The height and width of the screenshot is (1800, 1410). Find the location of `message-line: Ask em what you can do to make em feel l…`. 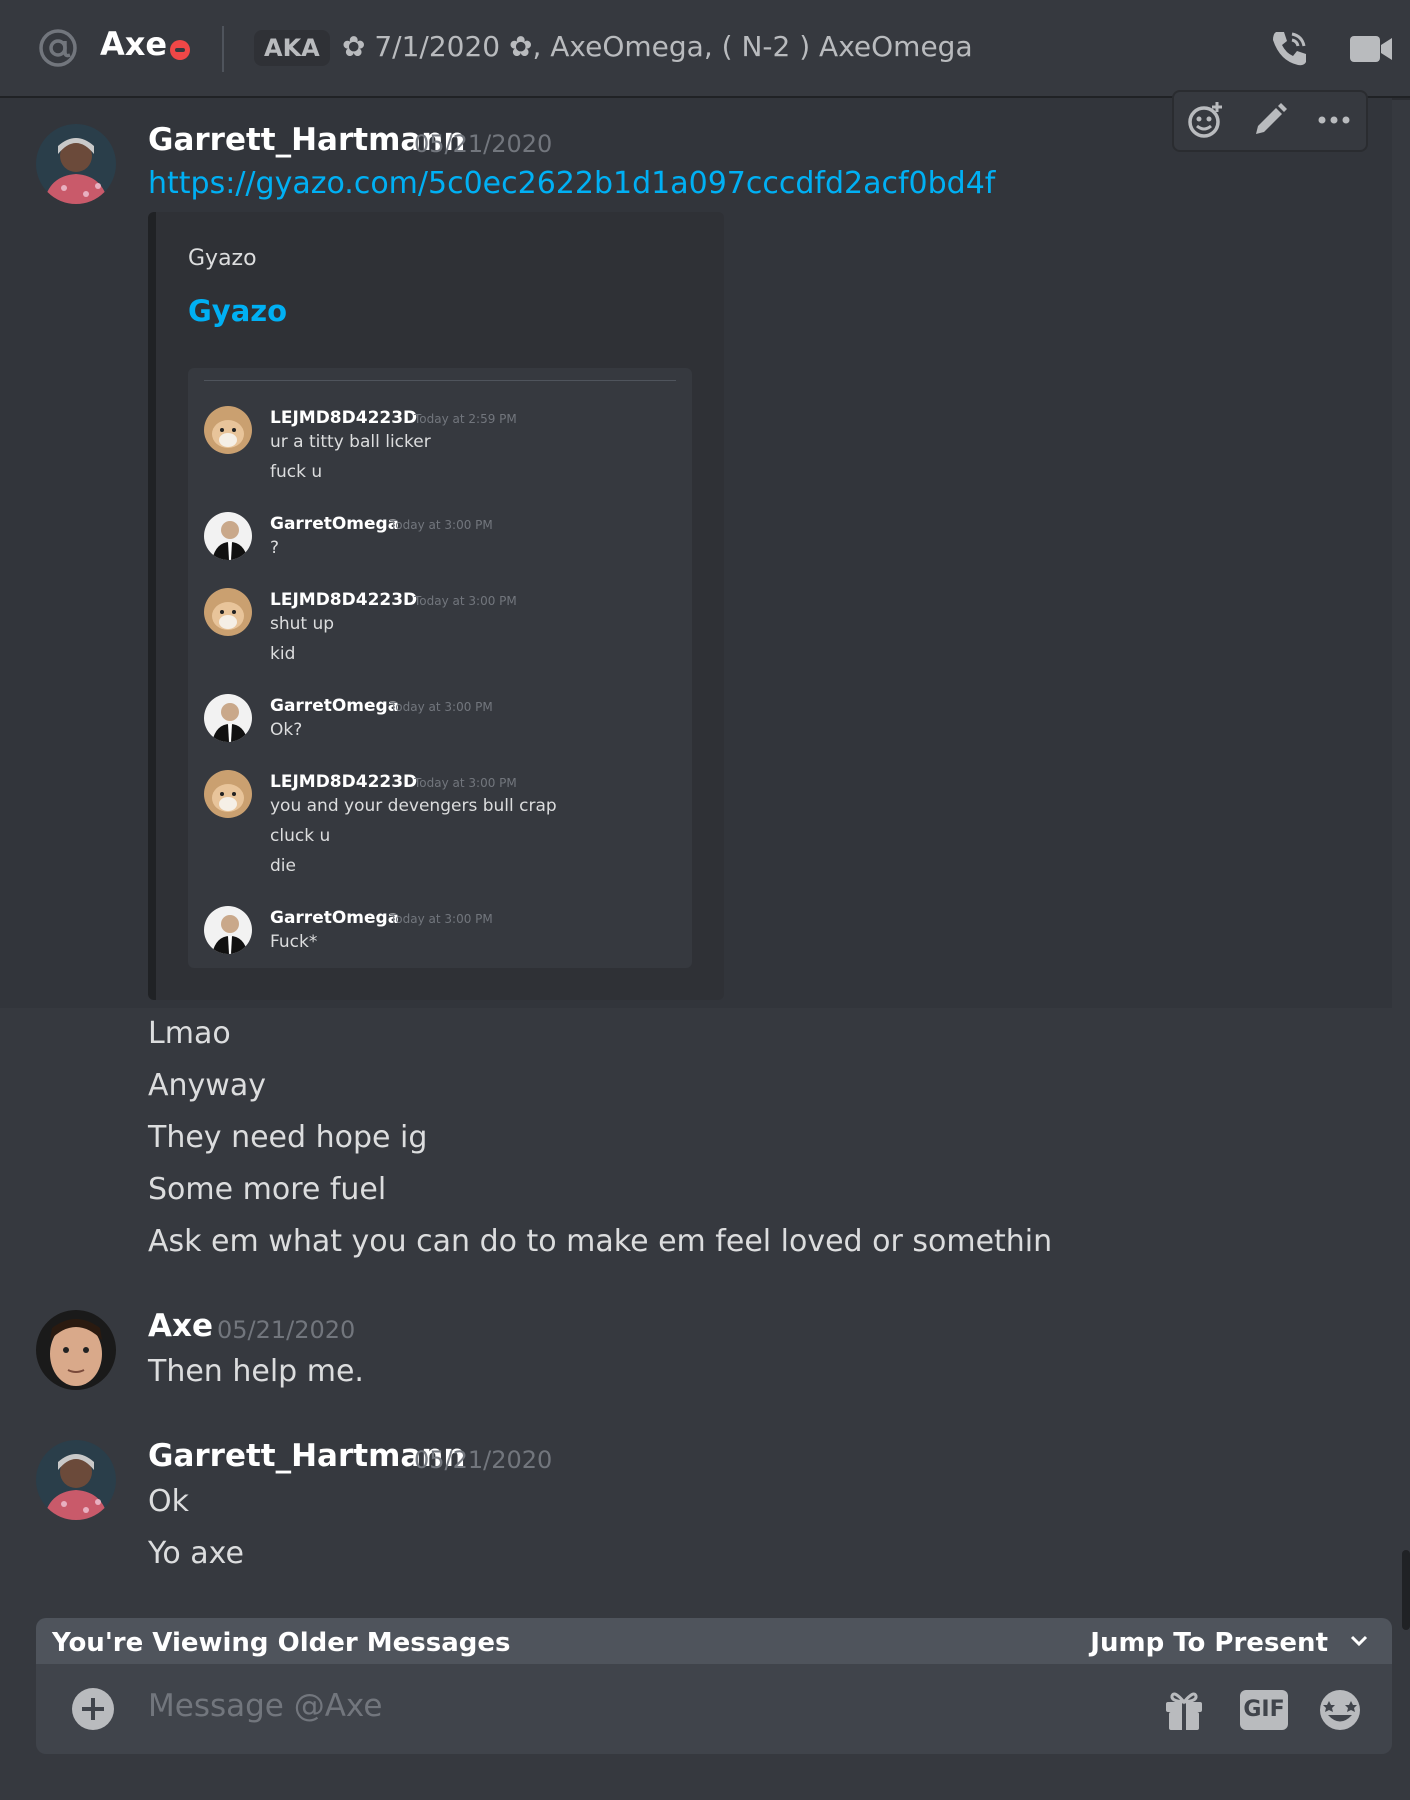

message-line: Ask em what you can do to make em feel l… is located at coordinates (600, 1241).